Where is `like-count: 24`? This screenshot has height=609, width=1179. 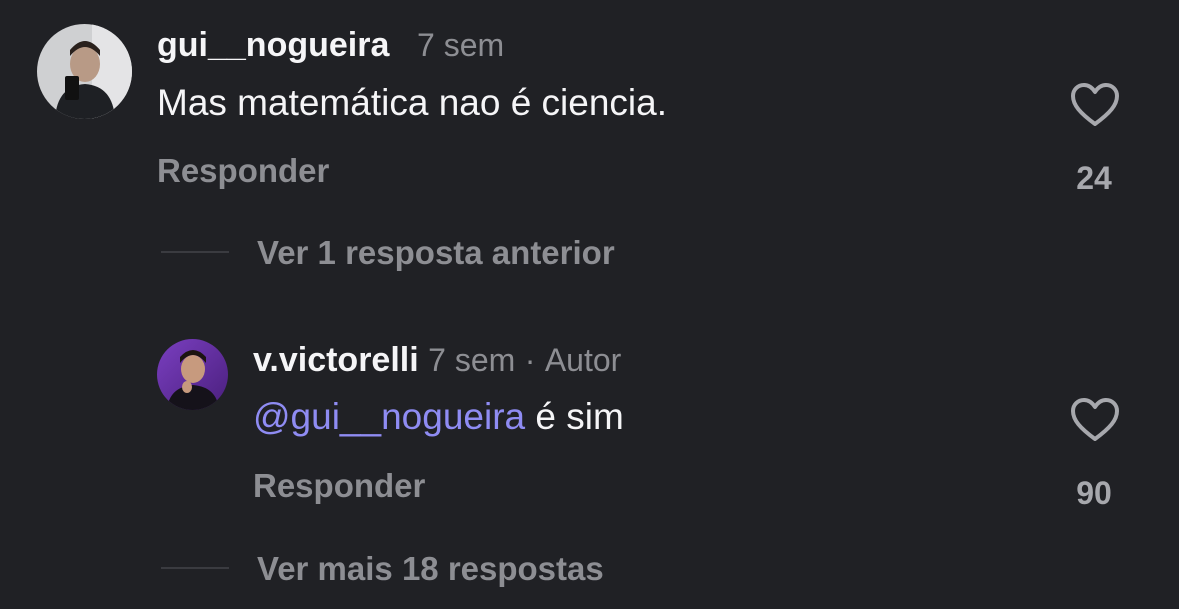
like-count: 24 is located at coordinates (1094, 178).